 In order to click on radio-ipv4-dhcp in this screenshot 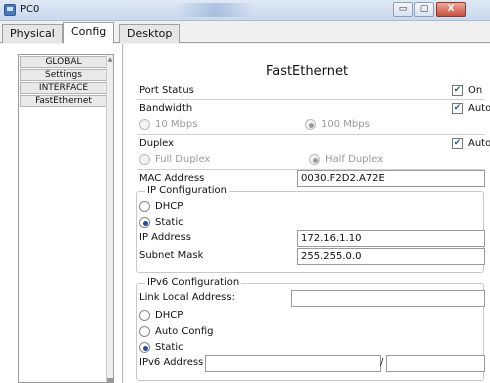, I will do `click(144, 206)`.